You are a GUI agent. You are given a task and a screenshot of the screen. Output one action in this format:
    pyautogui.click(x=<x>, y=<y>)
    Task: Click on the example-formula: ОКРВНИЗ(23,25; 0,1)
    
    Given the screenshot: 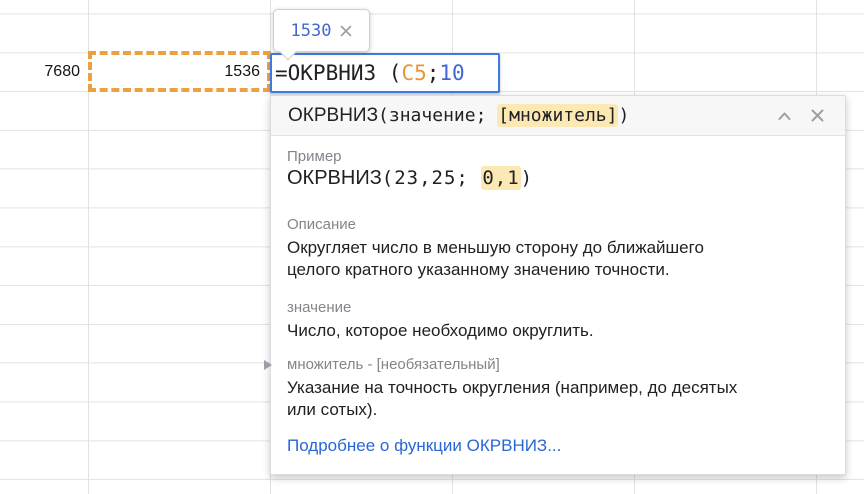 What is the action you would take?
    pyautogui.click(x=558, y=178)
    